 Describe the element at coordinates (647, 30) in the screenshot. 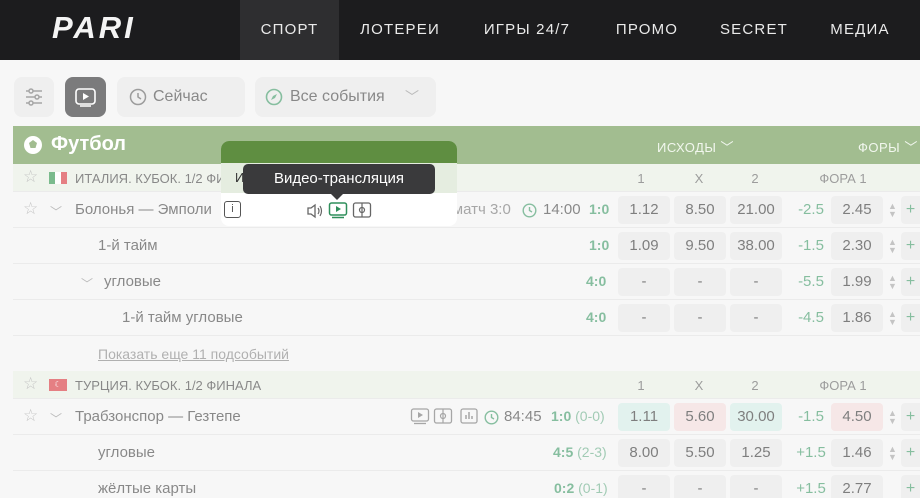

I see `nav-promo: ПРОМО` at that location.